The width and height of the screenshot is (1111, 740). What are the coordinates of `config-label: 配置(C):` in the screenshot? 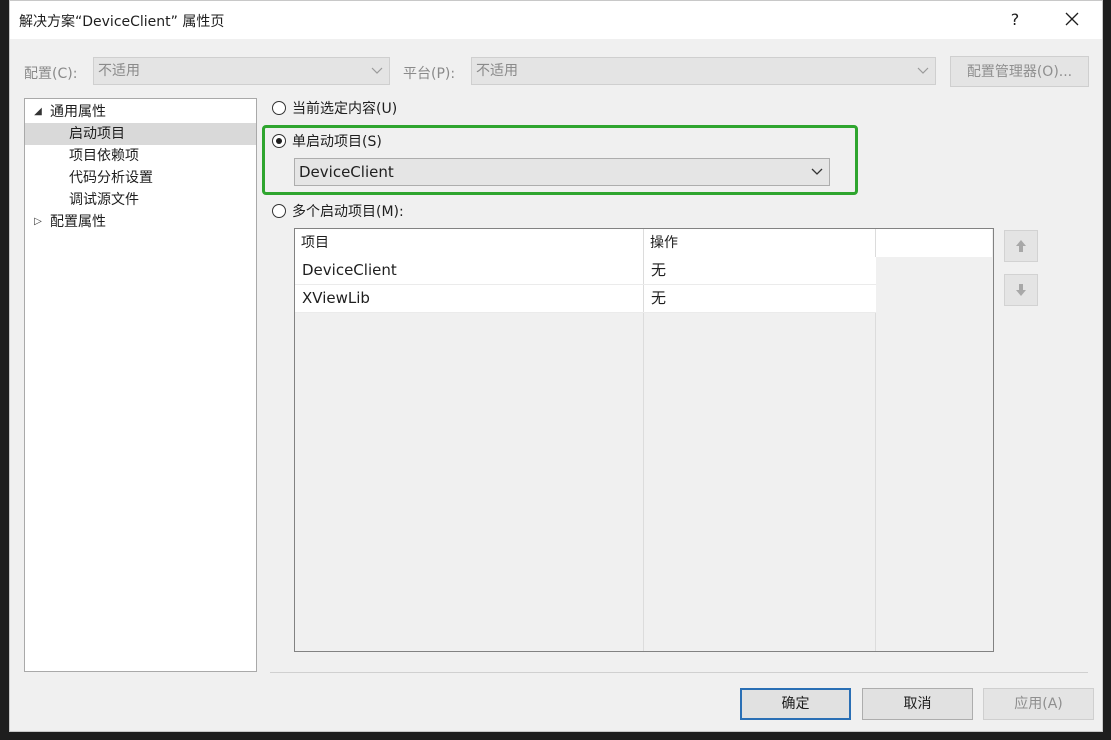 It's located at (51, 74).